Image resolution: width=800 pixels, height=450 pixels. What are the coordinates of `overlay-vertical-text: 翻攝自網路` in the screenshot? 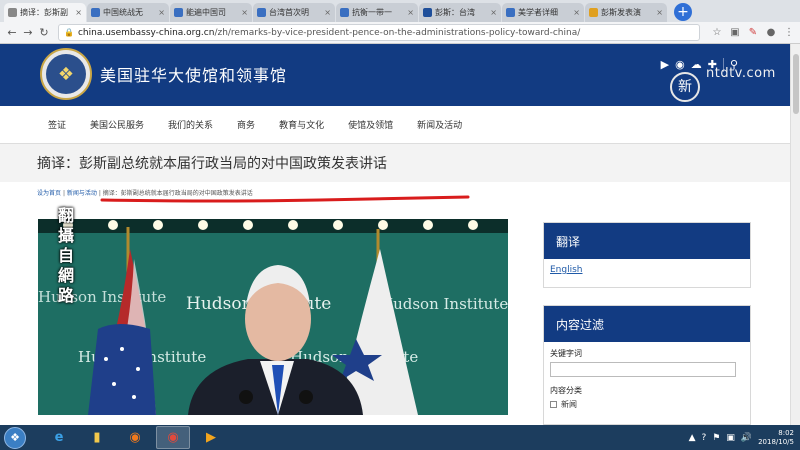 It's located at (70, 256).